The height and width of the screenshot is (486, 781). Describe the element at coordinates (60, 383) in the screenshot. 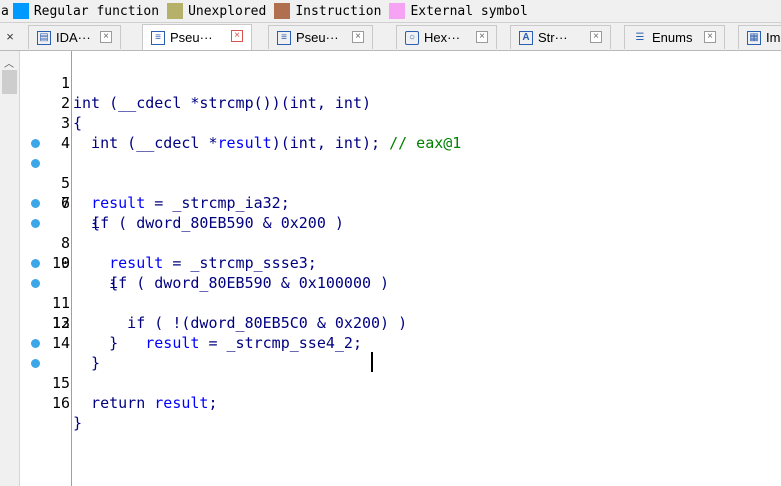

I see `line-number: 15` at that location.